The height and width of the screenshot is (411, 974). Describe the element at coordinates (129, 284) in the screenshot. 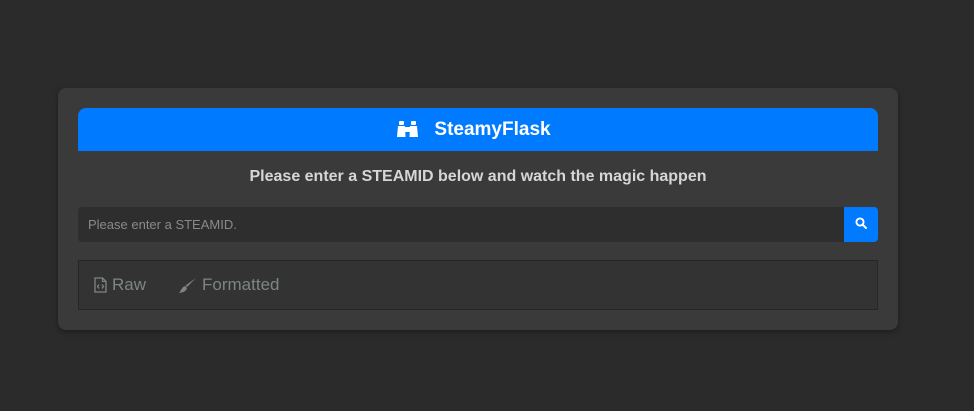

I see `tab-raw-label: Raw` at that location.